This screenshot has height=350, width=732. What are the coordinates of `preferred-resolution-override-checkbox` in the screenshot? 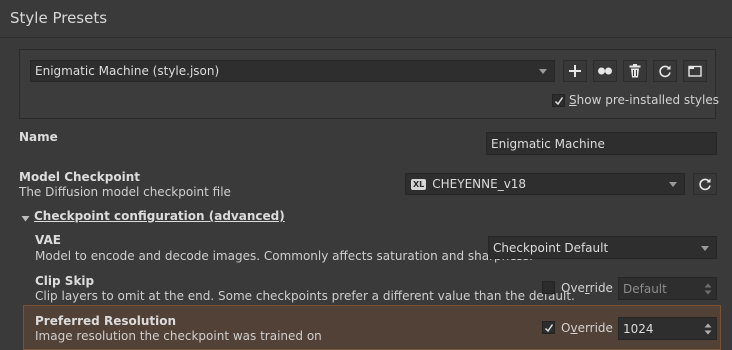 It's located at (548, 327).